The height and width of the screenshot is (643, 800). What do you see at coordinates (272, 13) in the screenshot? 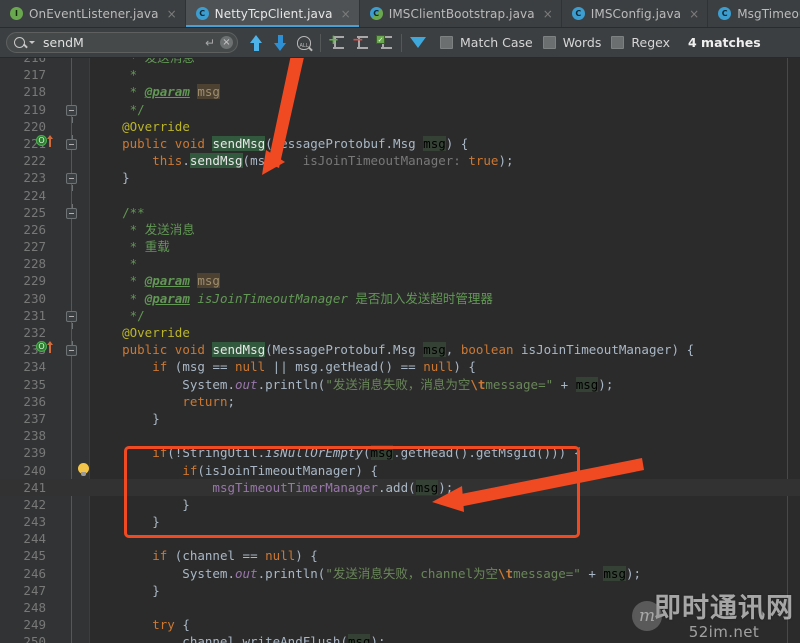
I see `editor-tab-1: C NettyTcpClient.java ×` at bounding box center [272, 13].